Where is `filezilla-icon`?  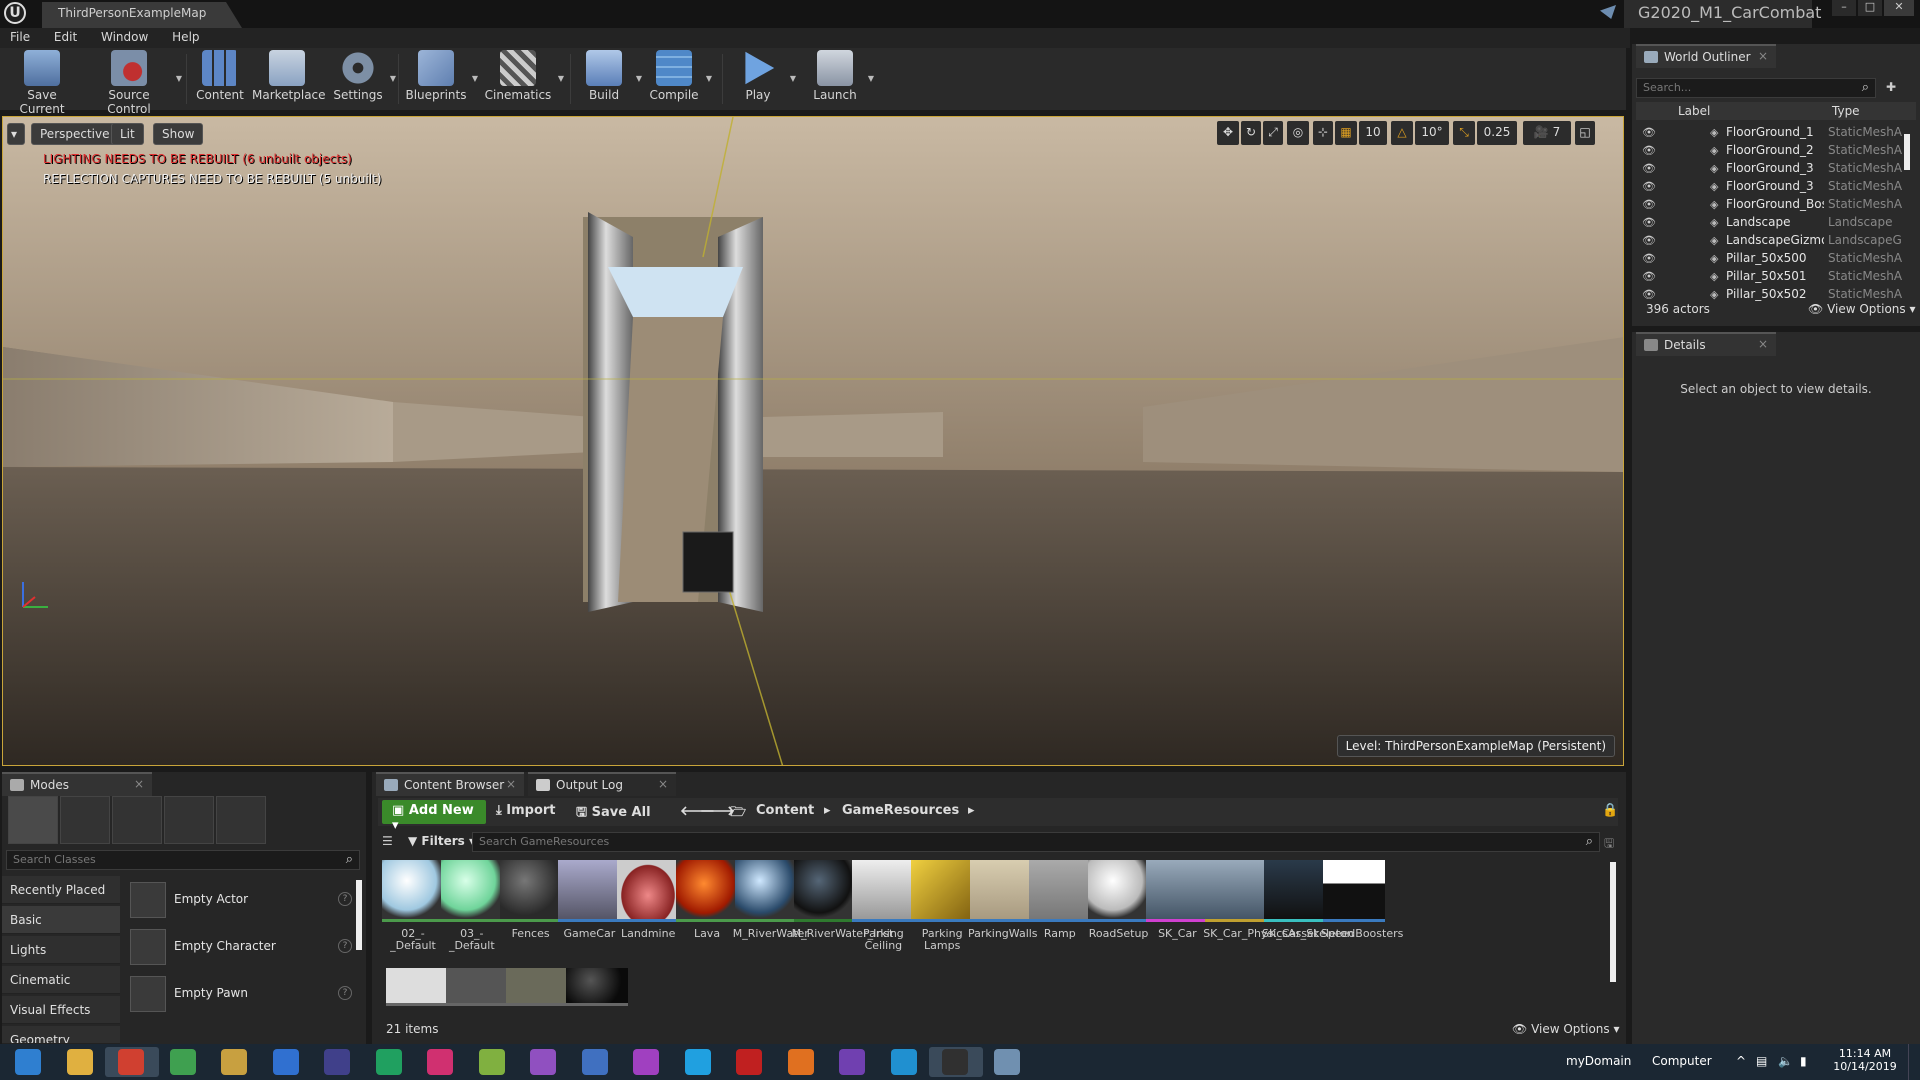
filezilla-icon is located at coordinates (750, 1062).